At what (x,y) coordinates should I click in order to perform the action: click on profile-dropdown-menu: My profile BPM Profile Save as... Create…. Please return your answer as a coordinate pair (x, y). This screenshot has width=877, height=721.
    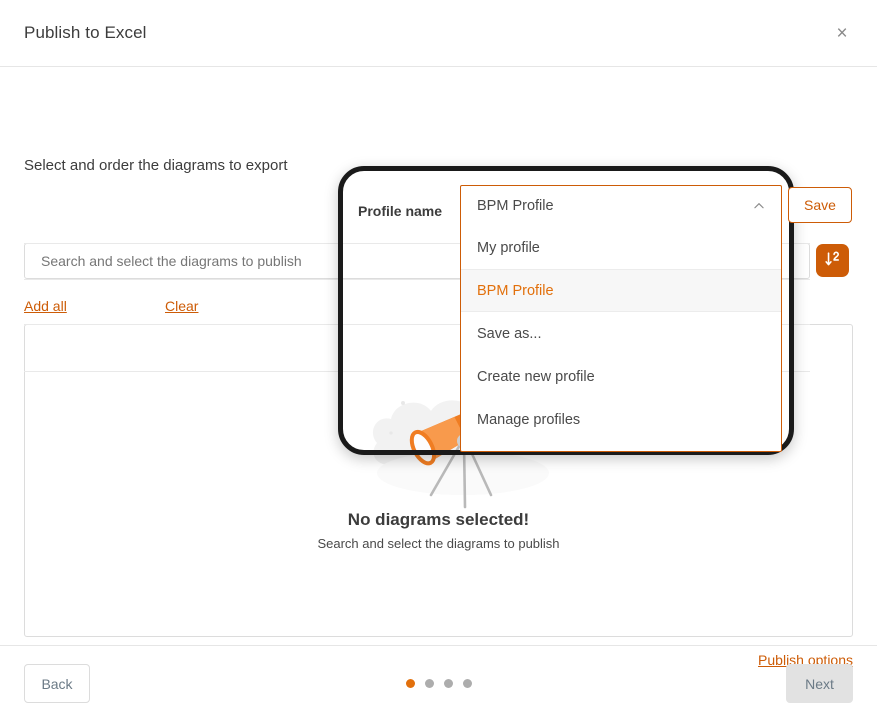
    Looking at the image, I should click on (621, 338).